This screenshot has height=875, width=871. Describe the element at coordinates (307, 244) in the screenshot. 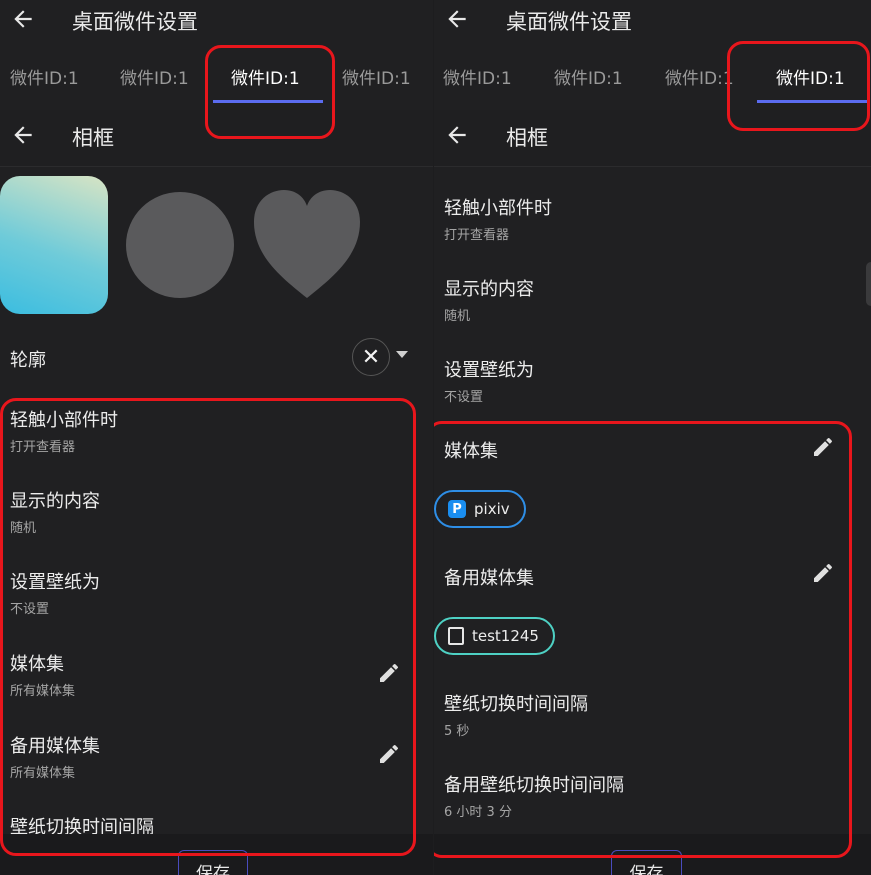

I see `shape-heart` at that location.